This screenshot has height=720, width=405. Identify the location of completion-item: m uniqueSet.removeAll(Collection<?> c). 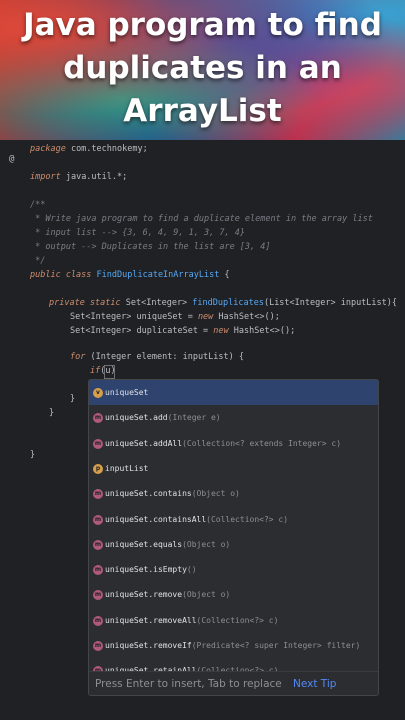
(233, 620).